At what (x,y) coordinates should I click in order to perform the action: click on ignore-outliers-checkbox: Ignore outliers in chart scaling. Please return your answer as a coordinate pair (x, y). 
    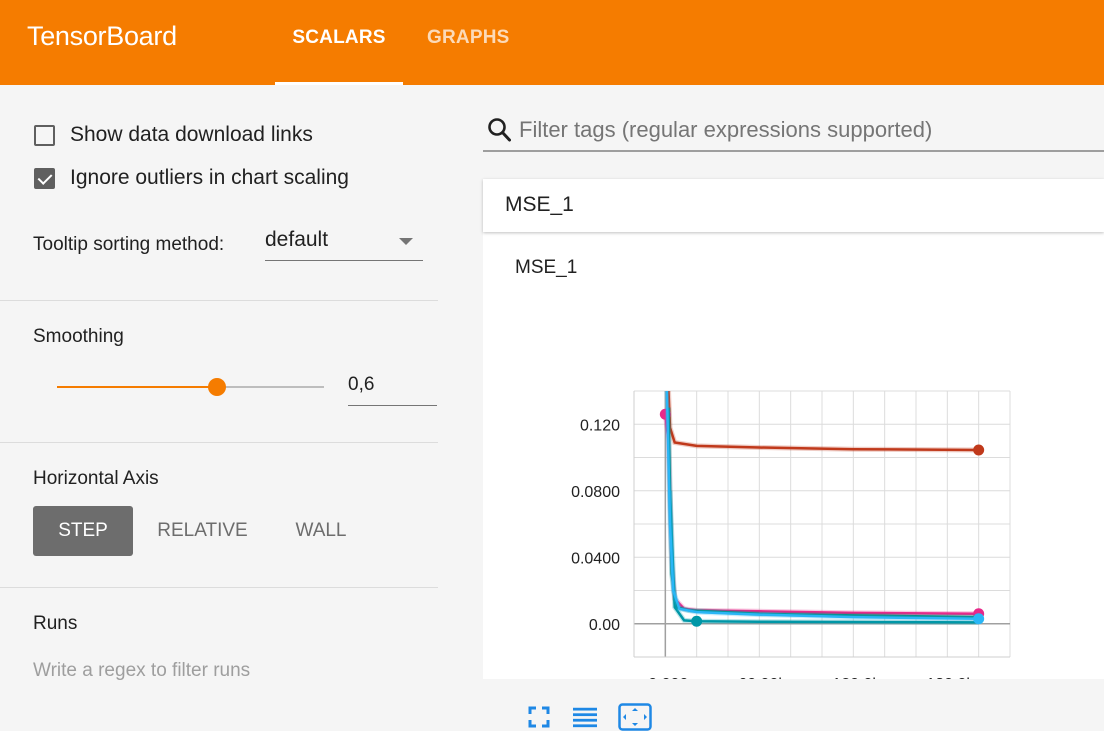
    Looking at the image, I should click on (191, 178).